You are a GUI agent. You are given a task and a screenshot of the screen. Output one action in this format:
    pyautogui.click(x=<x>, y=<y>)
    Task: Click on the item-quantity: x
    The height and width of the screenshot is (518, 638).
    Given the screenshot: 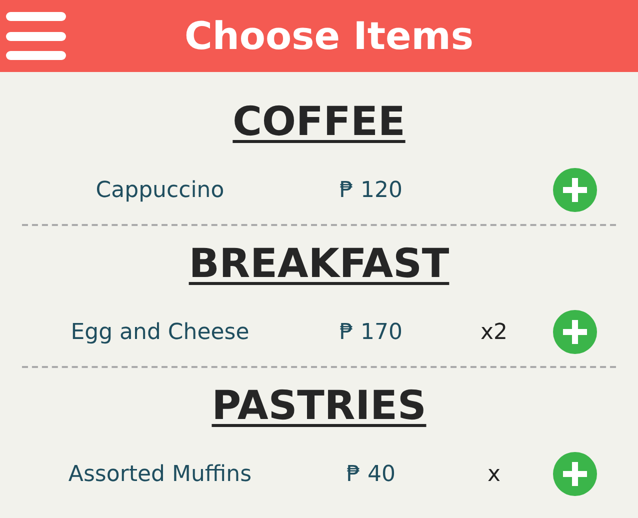 What is the action you would take?
    pyautogui.click(x=494, y=474)
    